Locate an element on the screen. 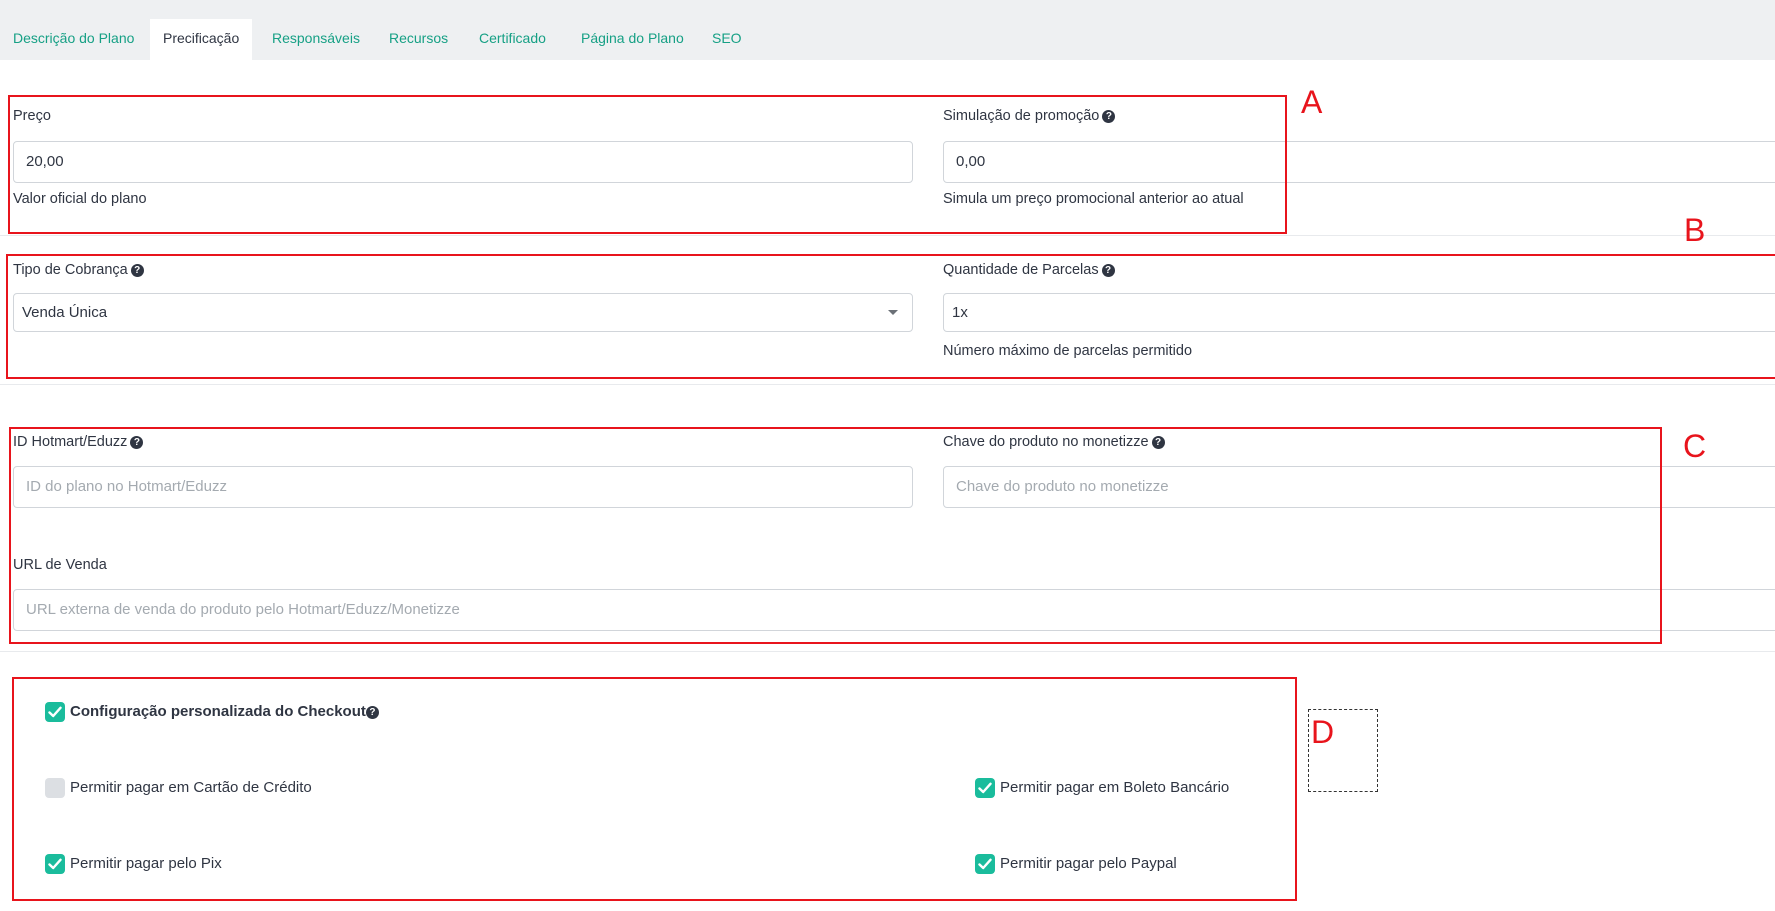  annotation-label-b: B is located at coordinates (1695, 230).